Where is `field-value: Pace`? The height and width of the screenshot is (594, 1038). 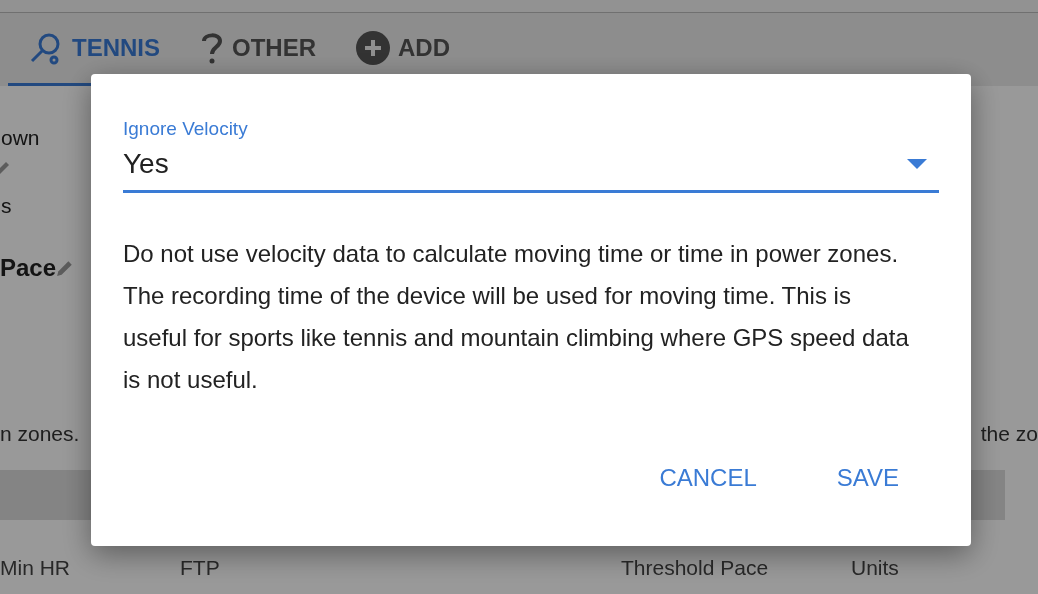 field-value: Pace is located at coordinates (28, 268).